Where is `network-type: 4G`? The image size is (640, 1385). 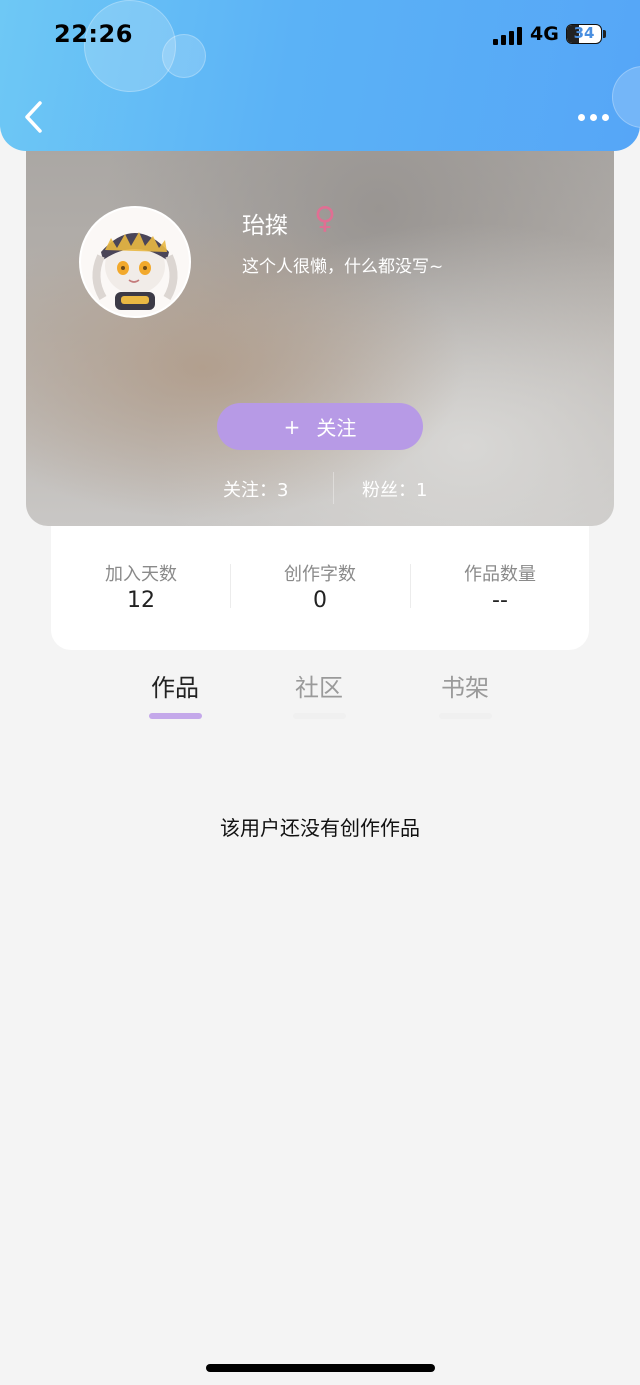
network-type: 4G is located at coordinates (544, 34).